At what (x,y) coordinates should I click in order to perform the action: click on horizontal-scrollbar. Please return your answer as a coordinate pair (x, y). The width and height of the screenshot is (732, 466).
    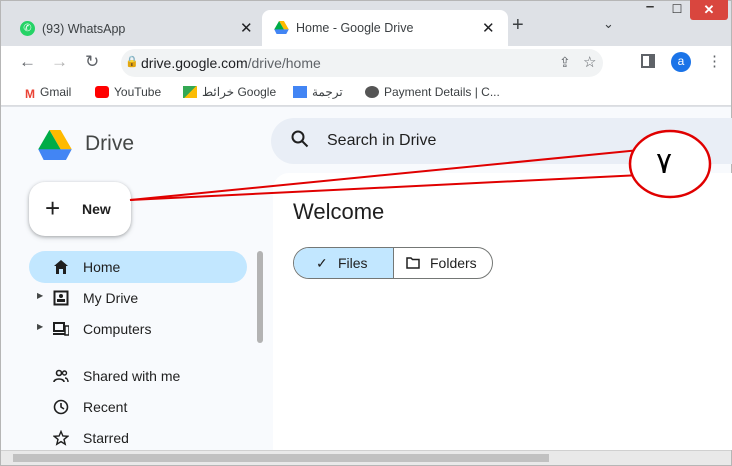
    Looking at the image, I should click on (366, 457).